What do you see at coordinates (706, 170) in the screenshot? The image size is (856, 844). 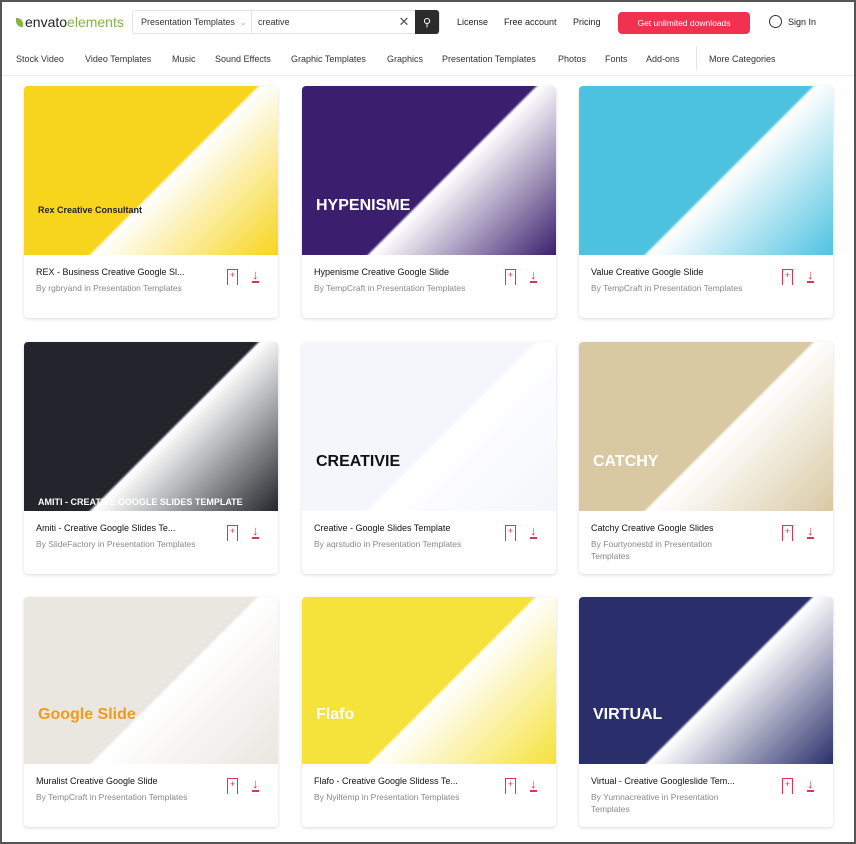 I see `template-thumbnail` at bounding box center [706, 170].